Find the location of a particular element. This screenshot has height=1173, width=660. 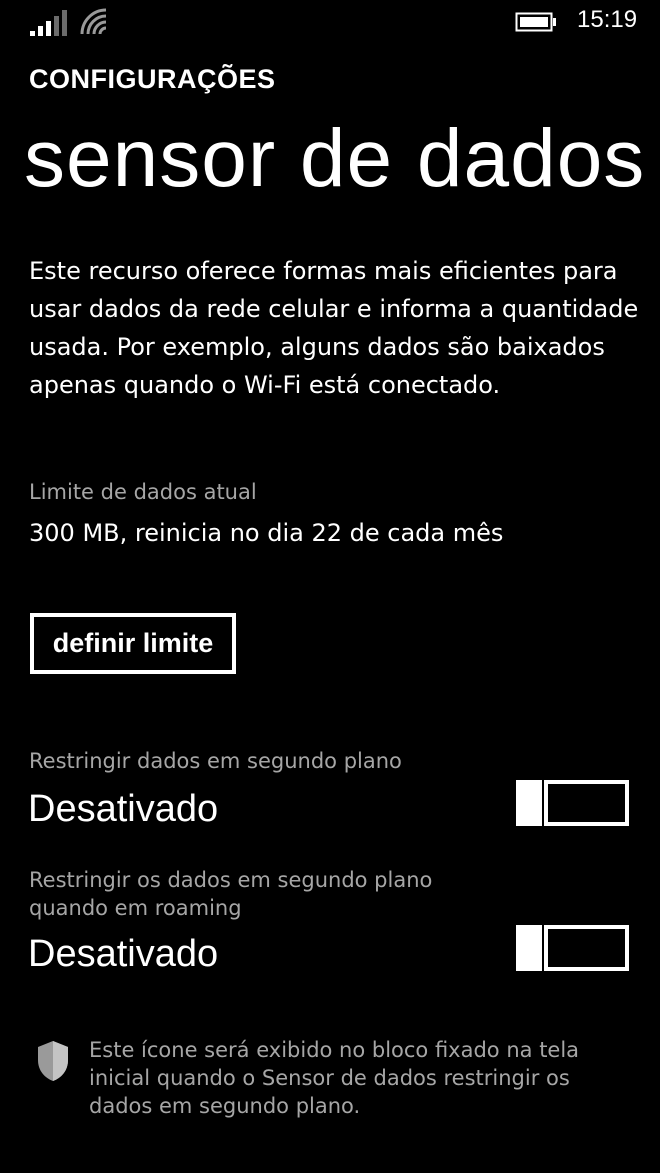

restrict-background-label: Restringir dados em segundo plano is located at coordinates (215, 761).